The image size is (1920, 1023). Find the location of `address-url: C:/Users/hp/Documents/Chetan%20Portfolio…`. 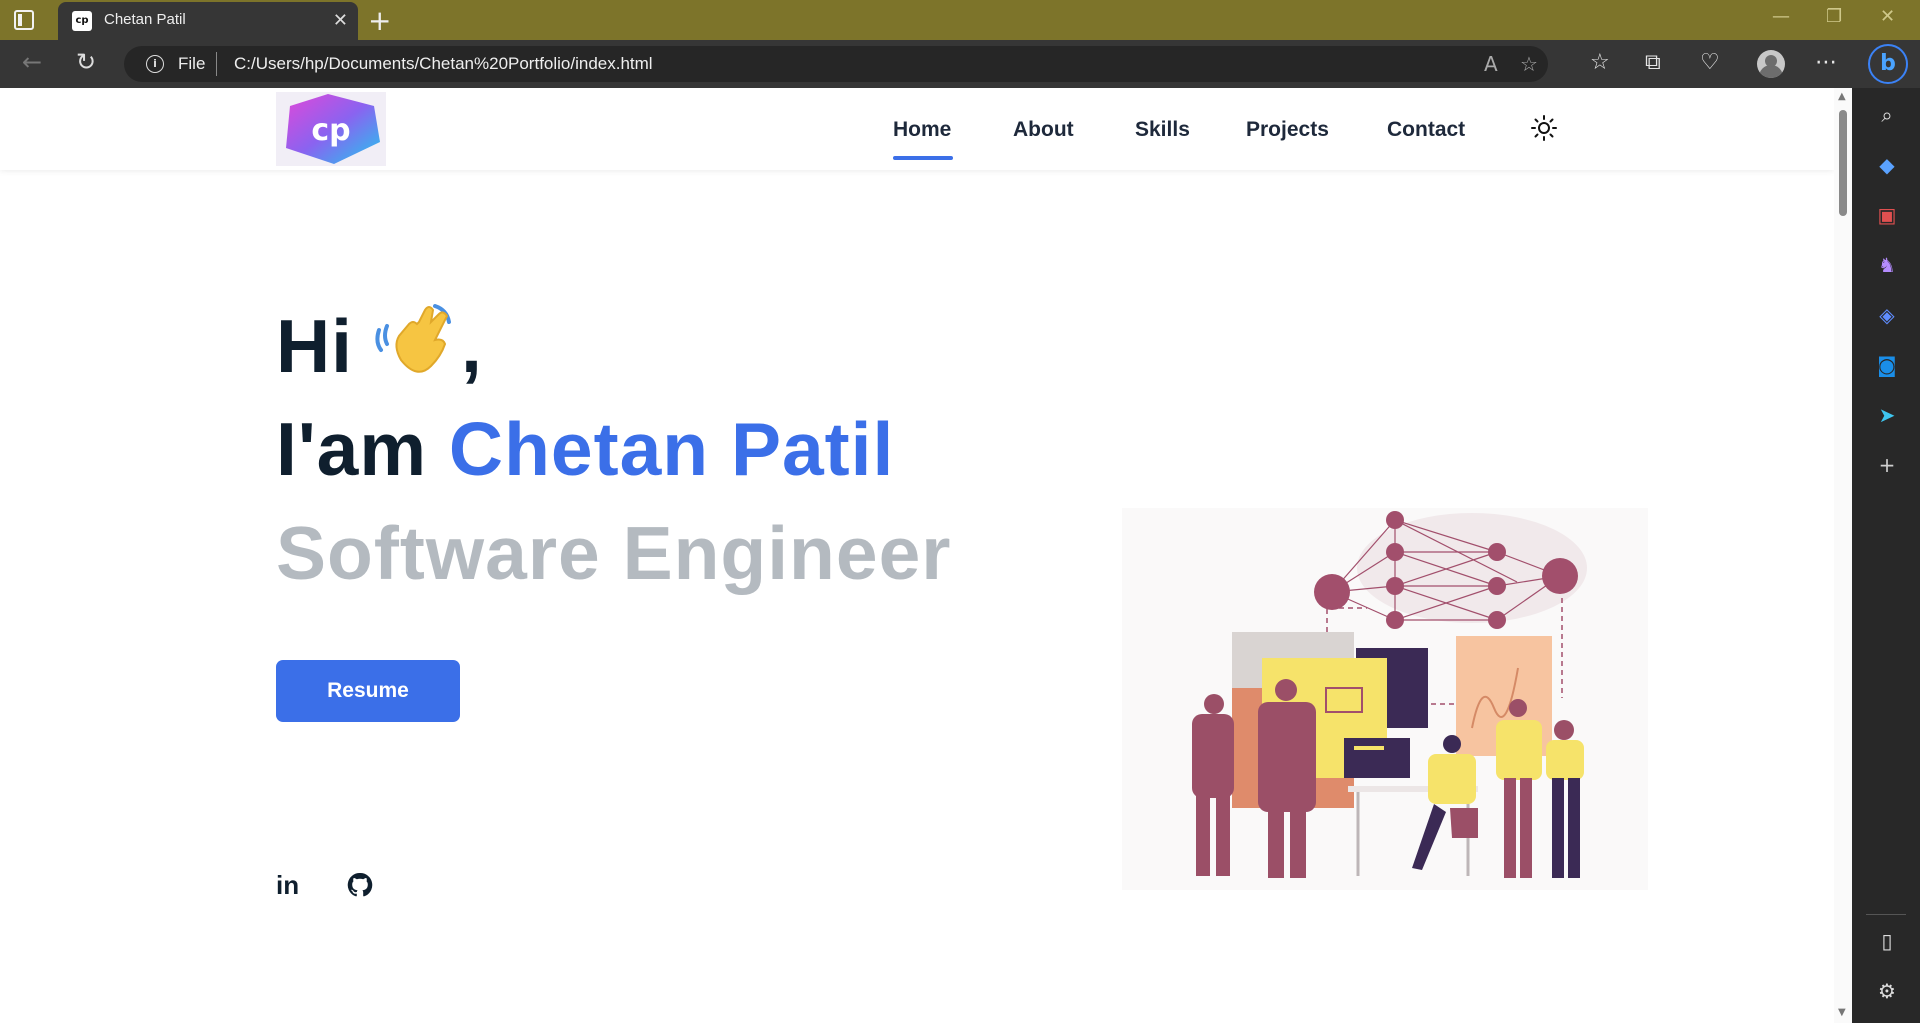

address-url: C:/Users/hp/Documents/Chetan%20Portfolio… is located at coordinates (443, 64).